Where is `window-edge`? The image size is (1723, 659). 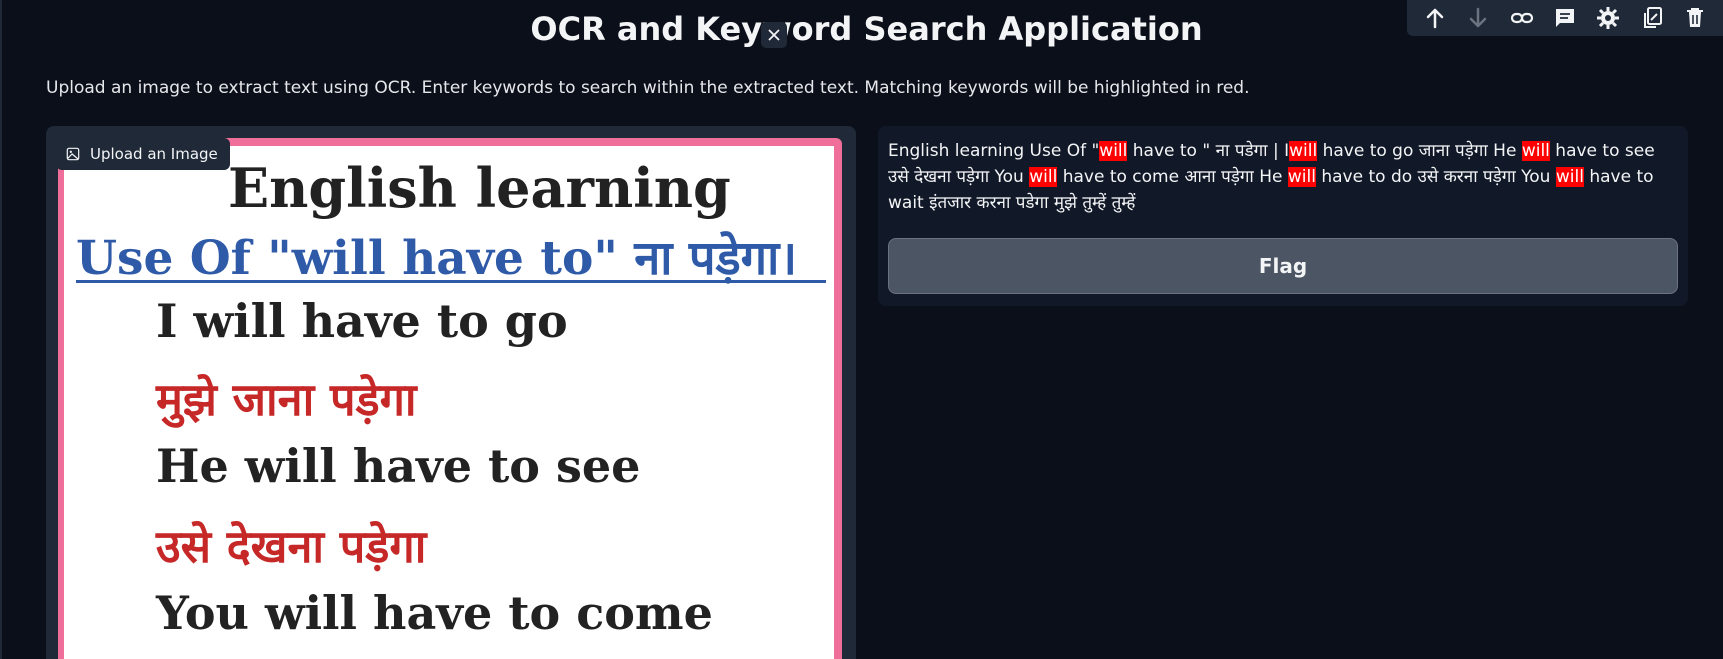
window-edge is located at coordinates (1, 329).